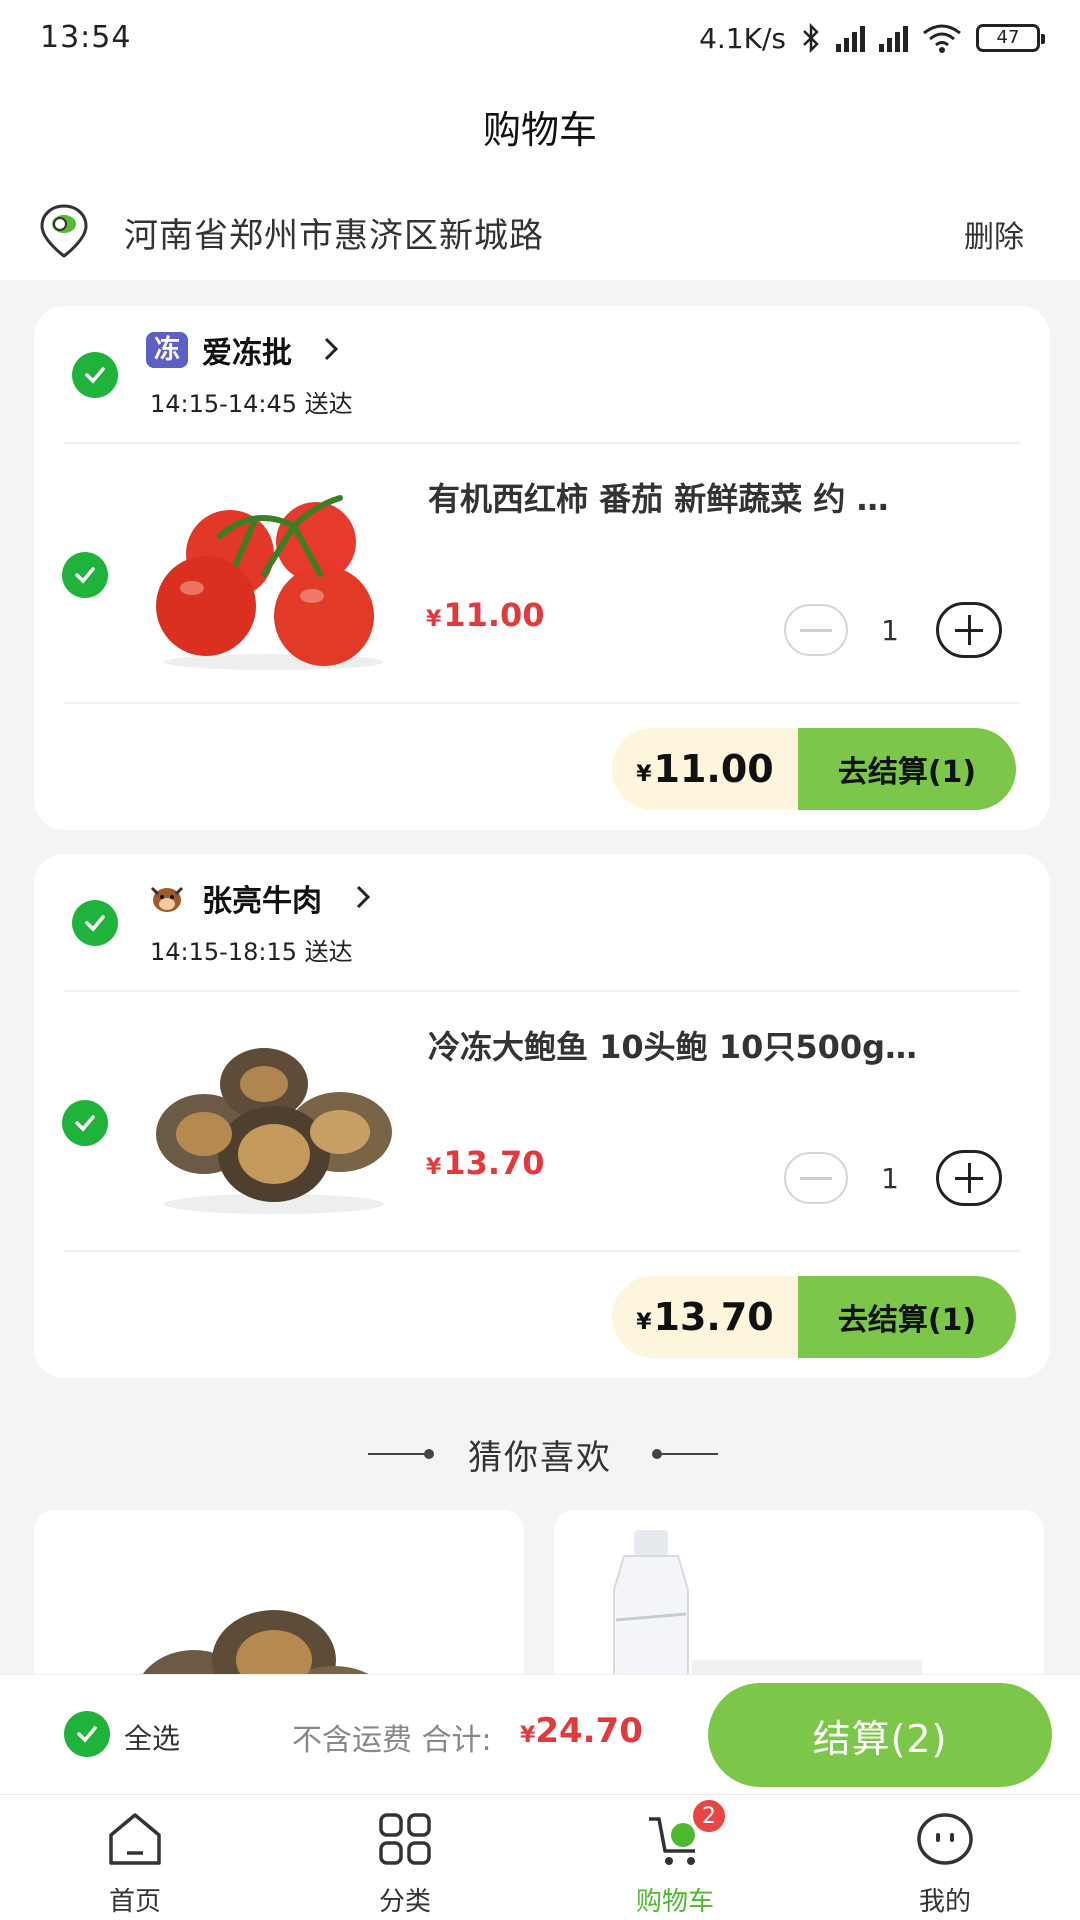  What do you see at coordinates (262, 898) in the screenshot?
I see `store-name: 张亮牛肉` at bounding box center [262, 898].